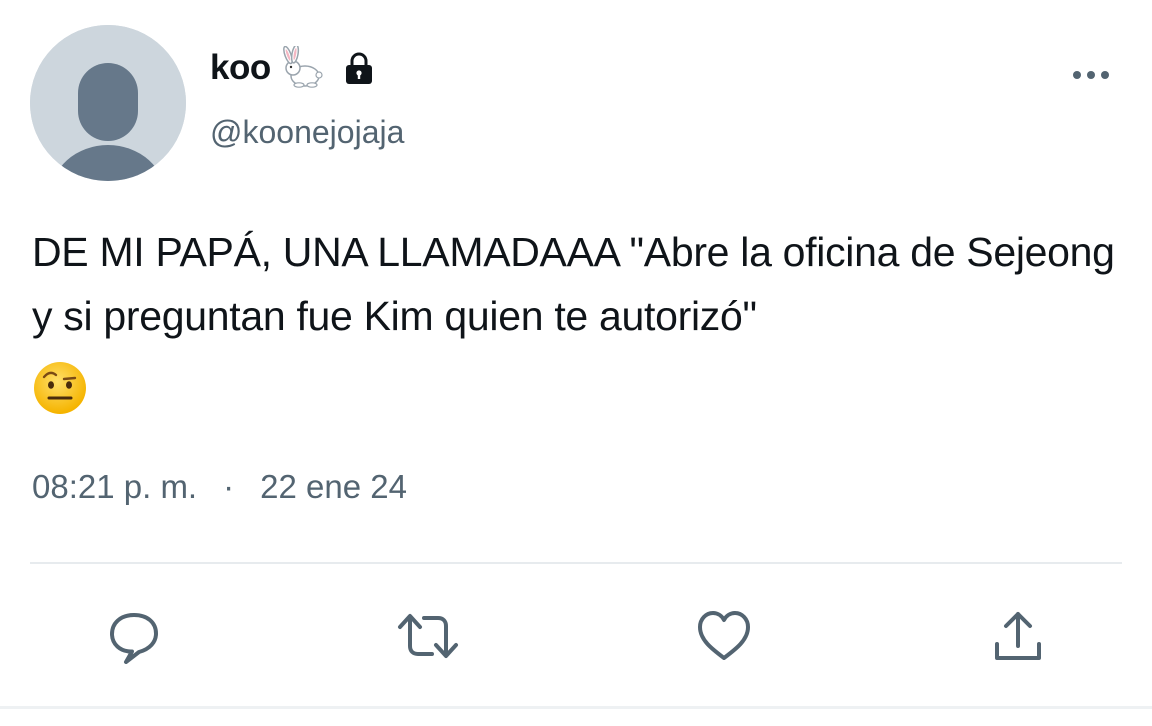 The height and width of the screenshot is (726, 1152). I want to click on more-dots-icon, so click(1091, 75).